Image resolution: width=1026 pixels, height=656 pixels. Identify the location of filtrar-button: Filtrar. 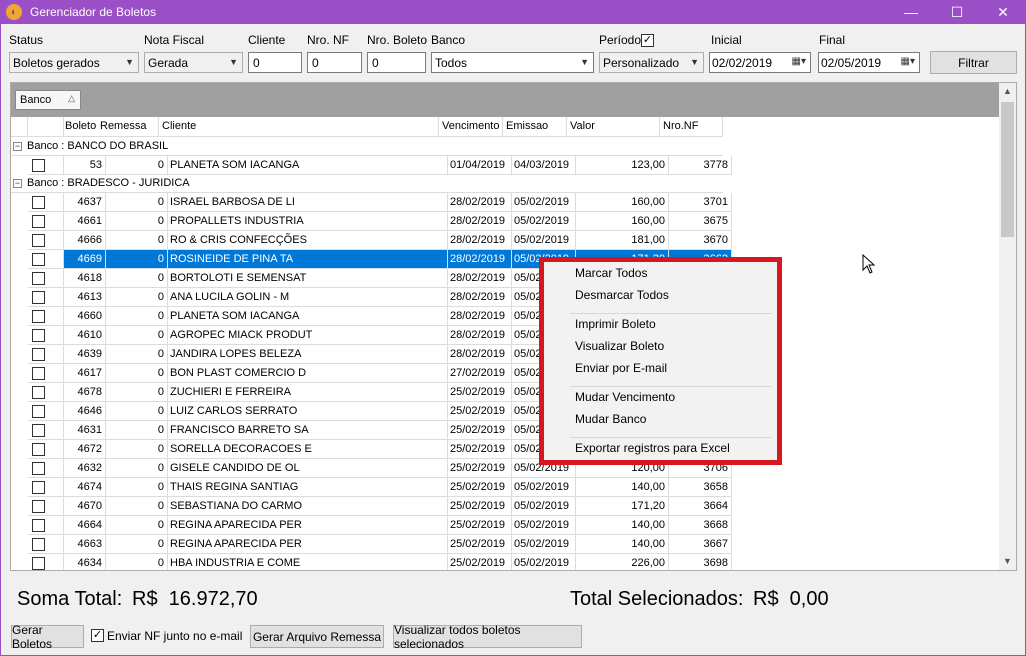
(973, 62).